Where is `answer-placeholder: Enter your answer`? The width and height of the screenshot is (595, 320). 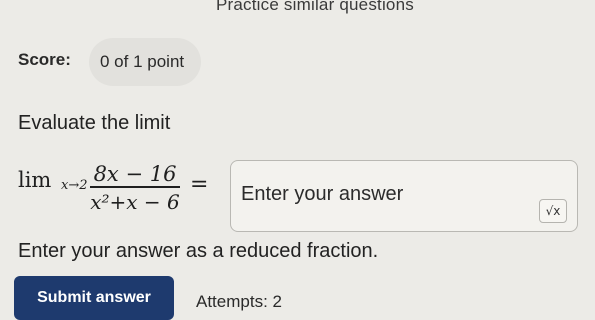
answer-placeholder: Enter your answer is located at coordinates (322, 194).